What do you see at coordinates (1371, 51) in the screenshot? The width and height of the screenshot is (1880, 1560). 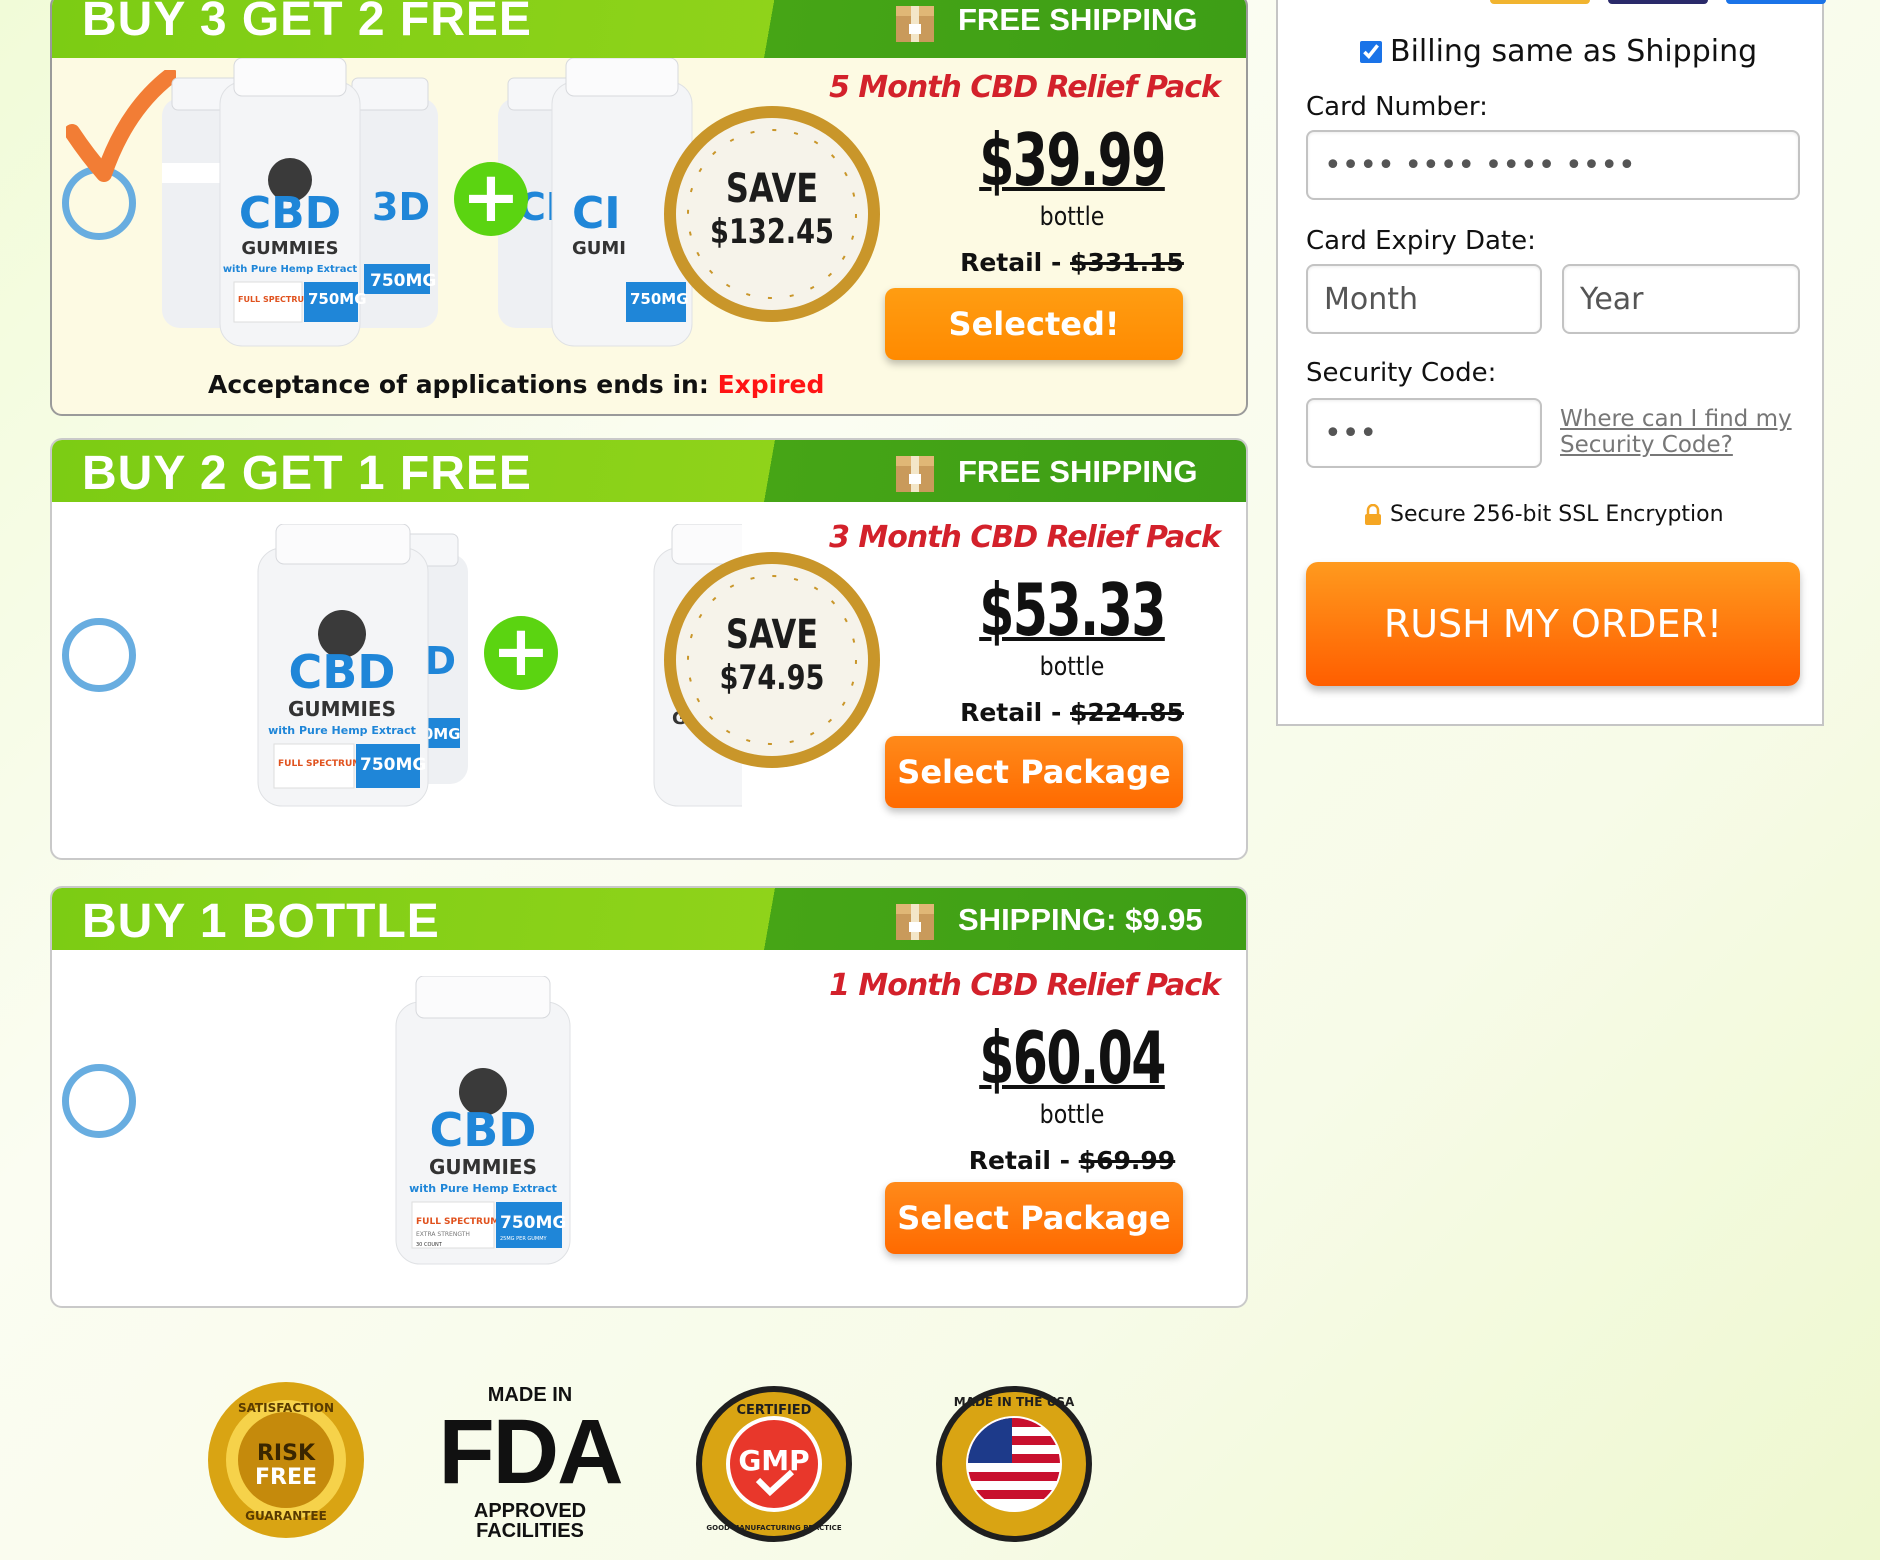 I see `billing-same-checkbox` at bounding box center [1371, 51].